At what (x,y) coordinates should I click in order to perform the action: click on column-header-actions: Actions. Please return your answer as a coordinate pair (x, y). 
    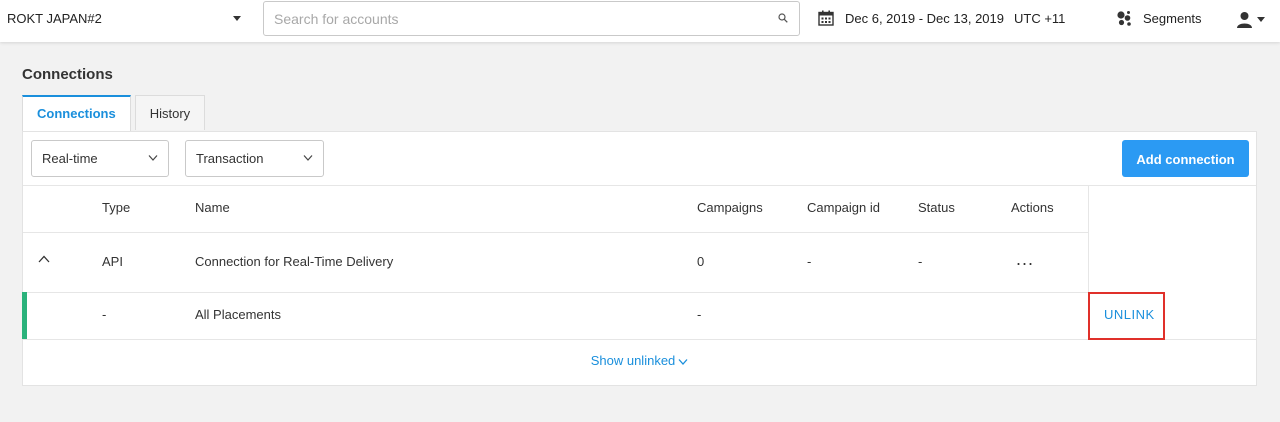
    Looking at the image, I should click on (1032, 207).